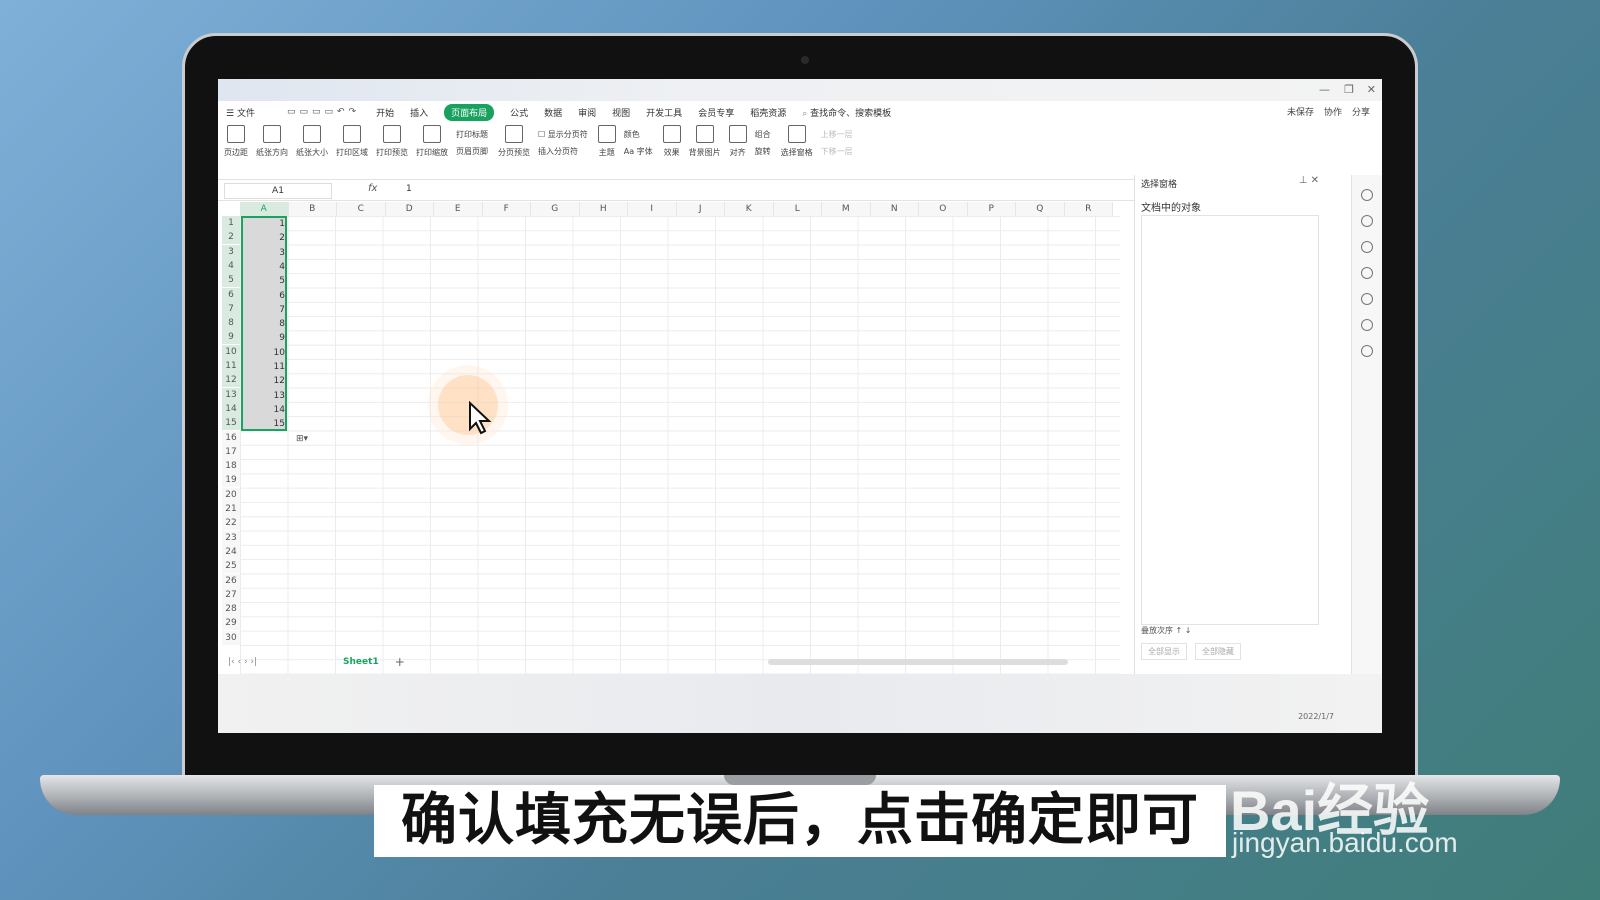 This screenshot has width=1600, height=900. I want to click on col-header: N, so click(894, 209).